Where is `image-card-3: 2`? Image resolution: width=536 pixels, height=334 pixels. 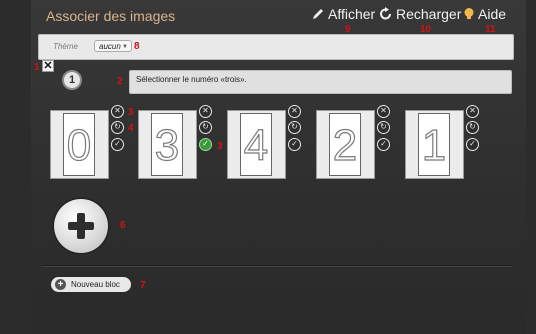
image-card-3: 2 is located at coordinates (345, 144).